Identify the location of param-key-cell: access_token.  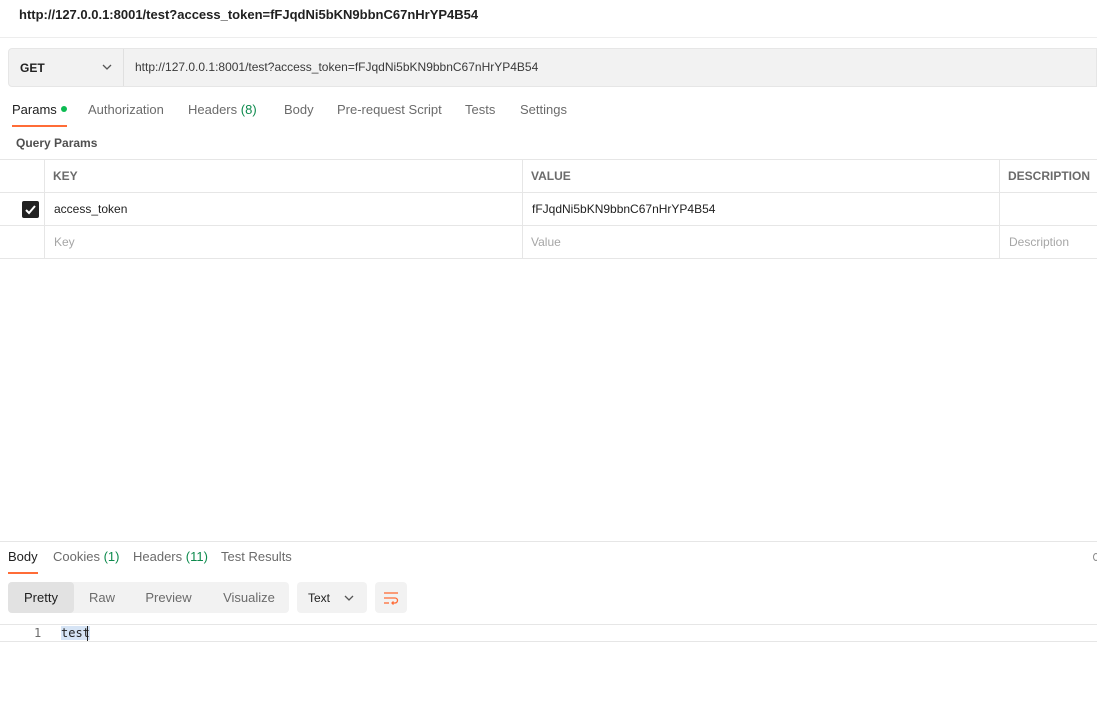
(90, 209).